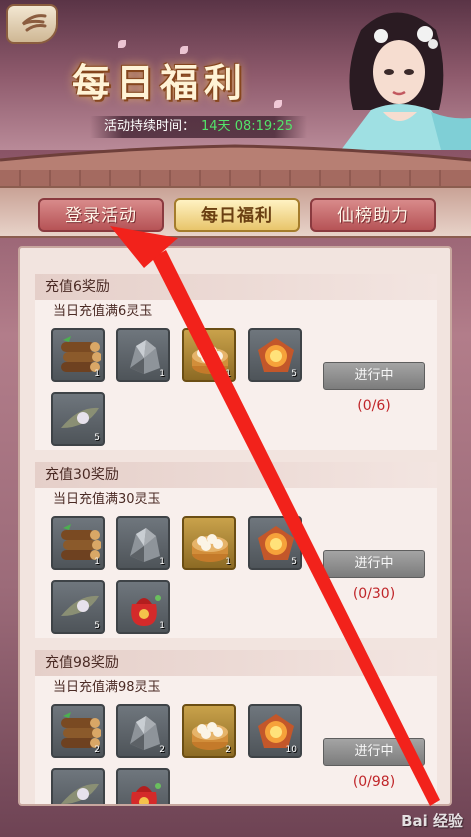 The height and width of the screenshot is (837, 471). What do you see at coordinates (150, 126) in the screenshot?
I see `duration-label: 活动持续时间：` at bounding box center [150, 126].